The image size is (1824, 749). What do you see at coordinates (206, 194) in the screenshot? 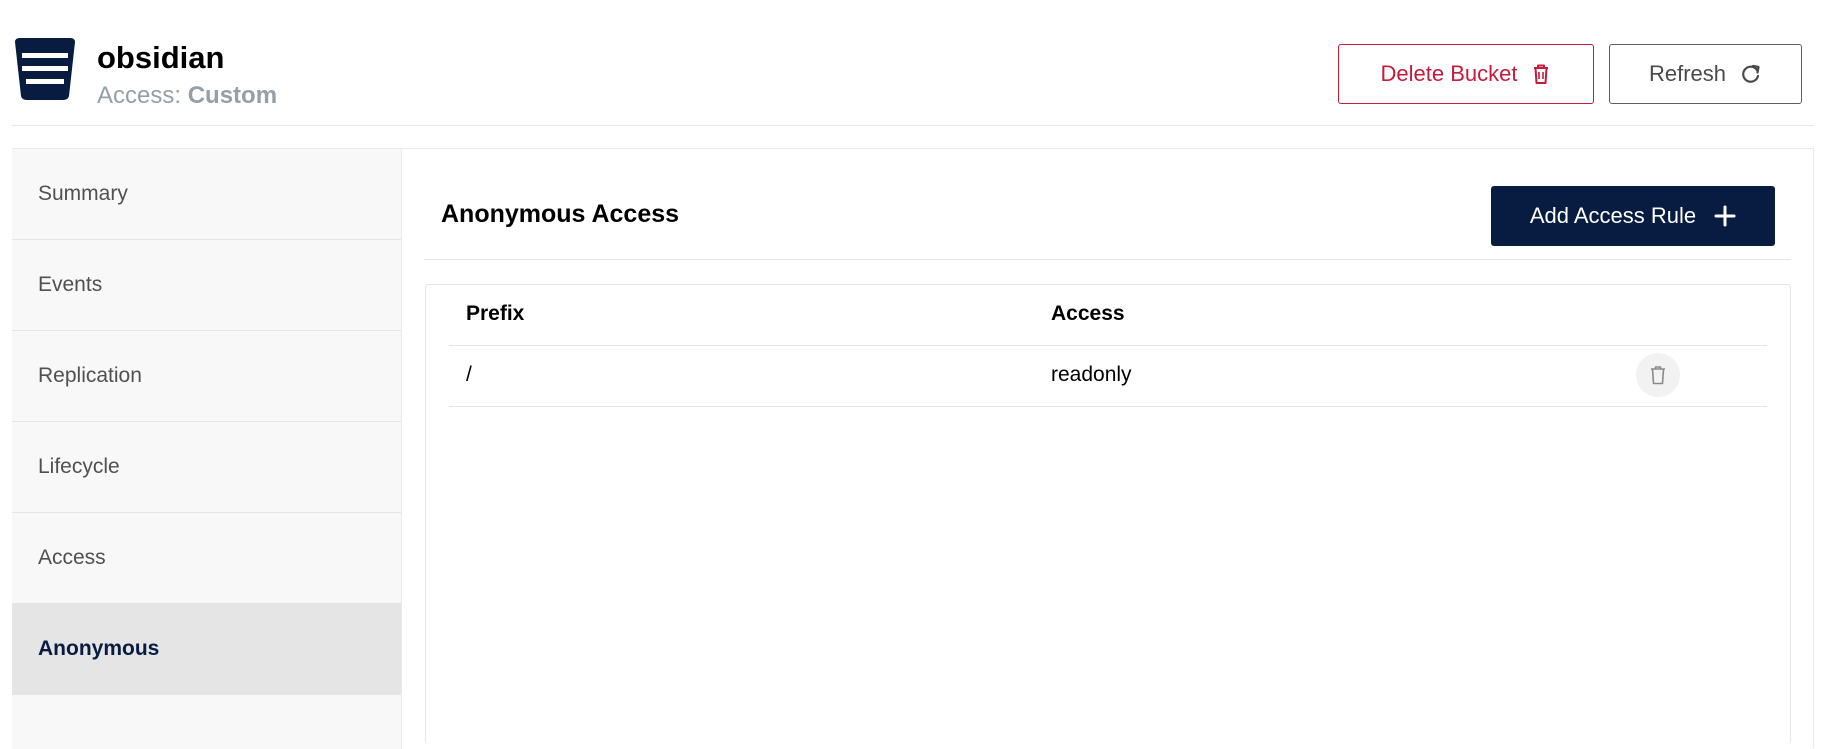
I see `sidebar-item-summary: Summary` at bounding box center [206, 194].